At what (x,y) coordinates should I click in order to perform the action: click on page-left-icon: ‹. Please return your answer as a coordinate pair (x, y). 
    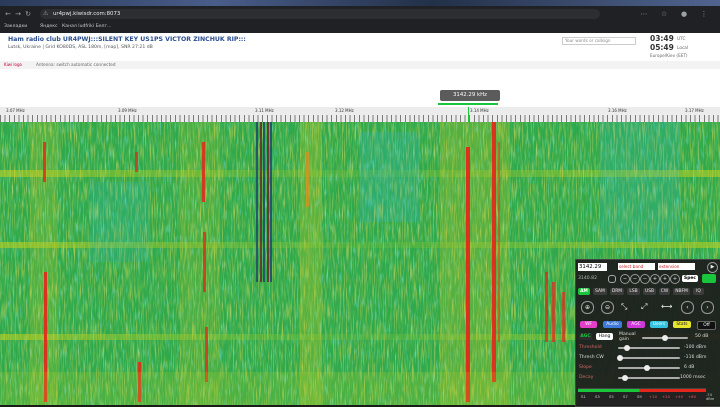
    Looking at the image, I should click on (687, 307).